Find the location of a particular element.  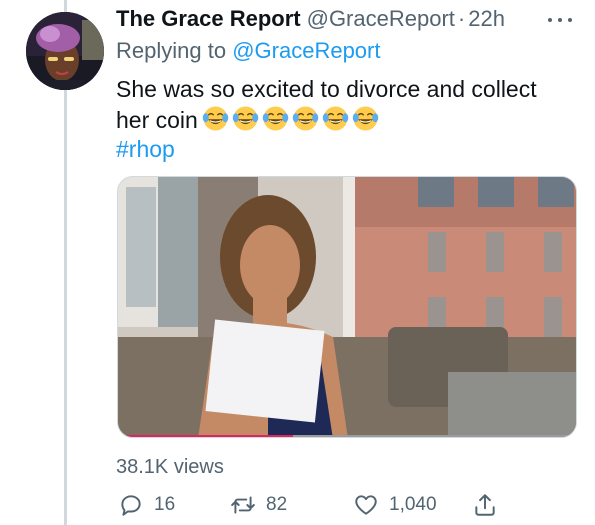

reply-count: 16 is located at coordinates (165, 504).